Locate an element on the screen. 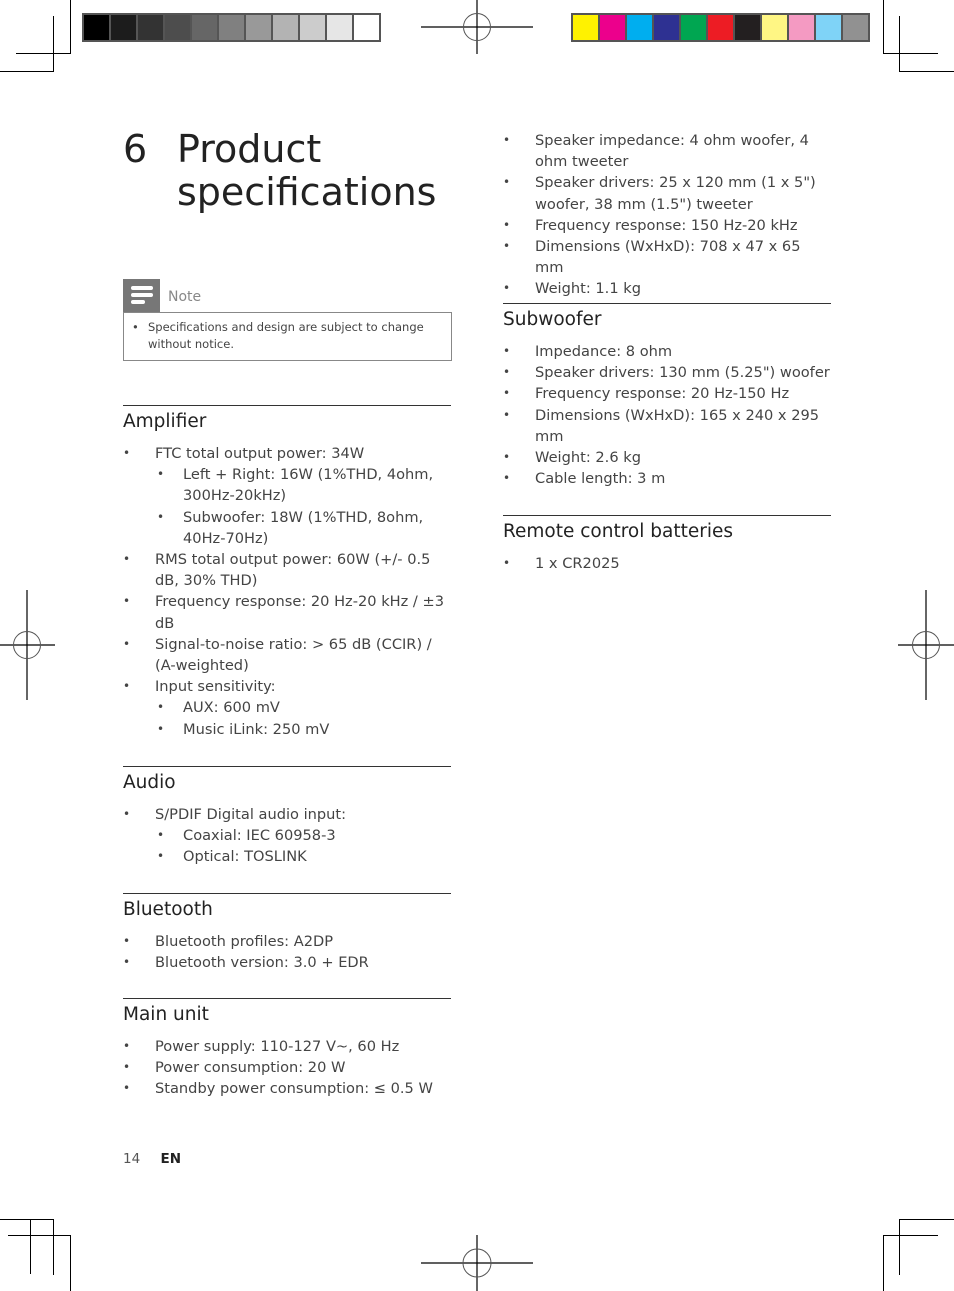  chapter-title-line: specifications is located at coordinates (307, 192).